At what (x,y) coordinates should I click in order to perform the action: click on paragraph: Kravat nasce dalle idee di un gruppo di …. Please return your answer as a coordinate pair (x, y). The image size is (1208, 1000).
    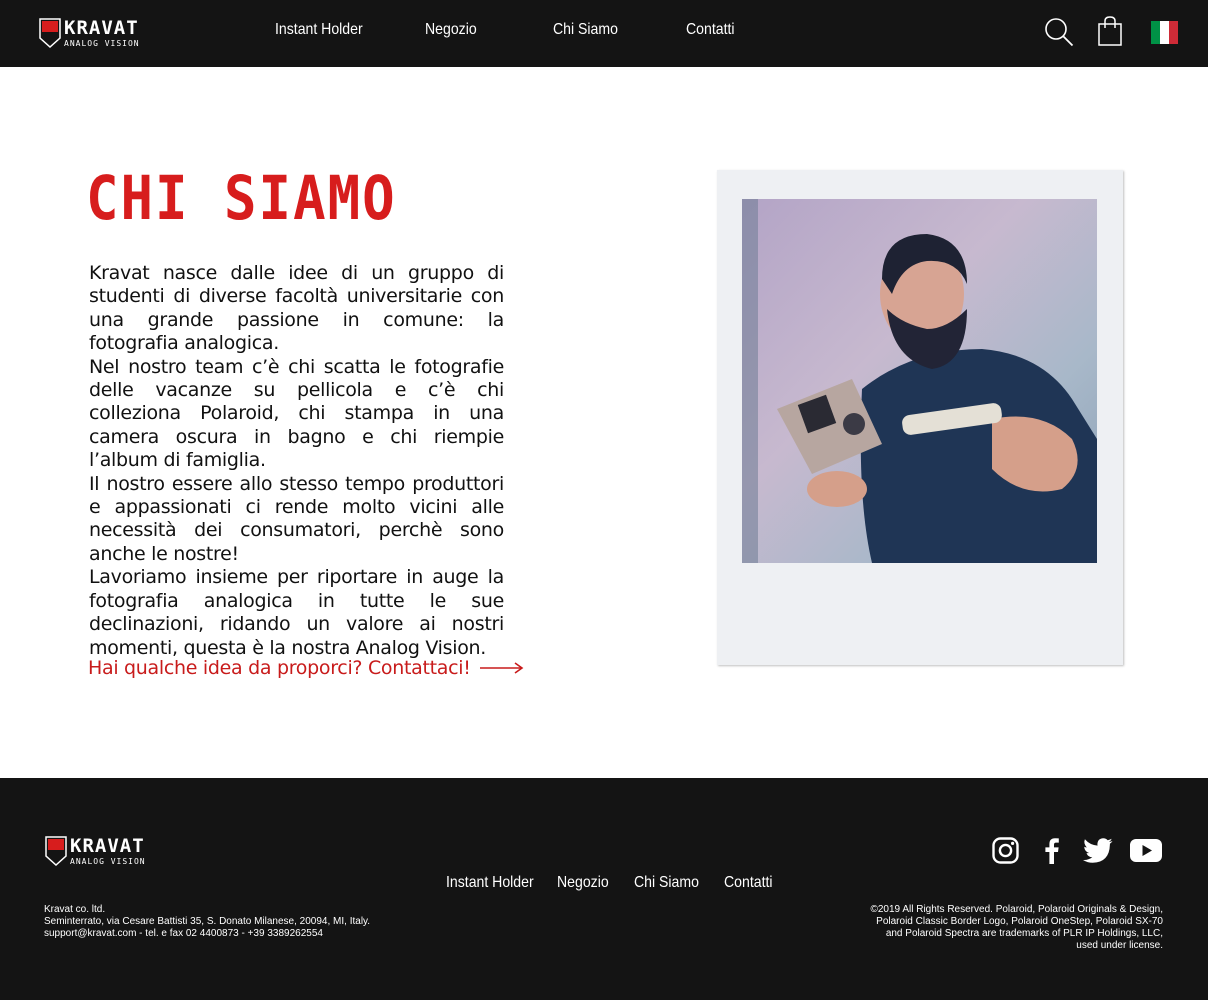
    Looking at the image, I should click on (296, 308).